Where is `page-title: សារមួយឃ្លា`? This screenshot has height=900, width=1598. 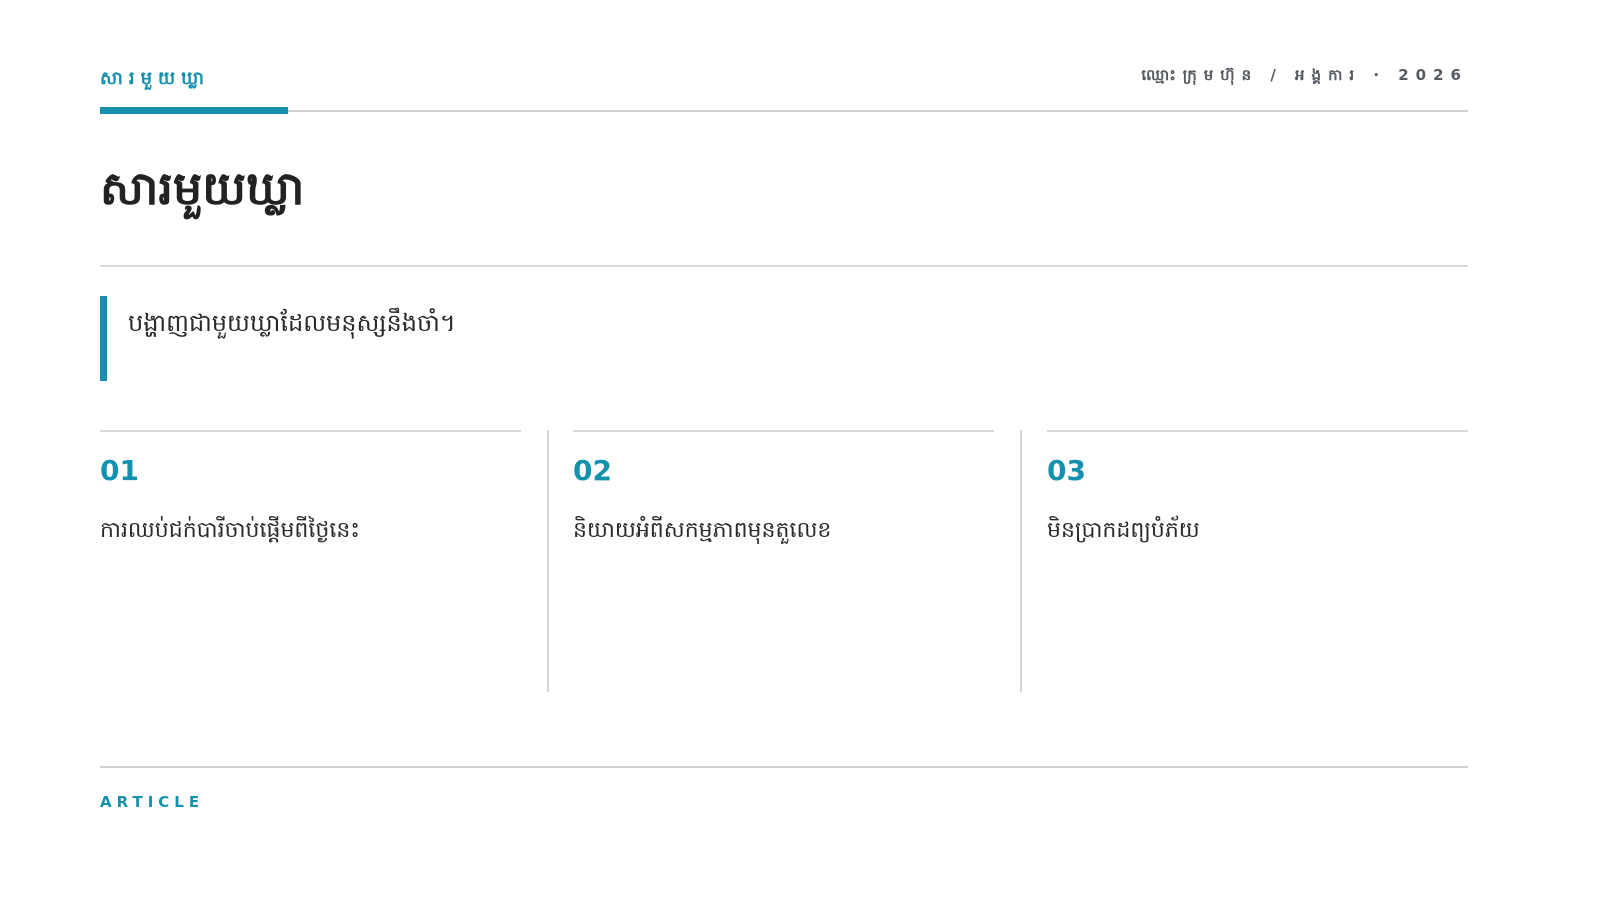 page-title: សារមួយឃ្លា is located at coordinates (202, 188).